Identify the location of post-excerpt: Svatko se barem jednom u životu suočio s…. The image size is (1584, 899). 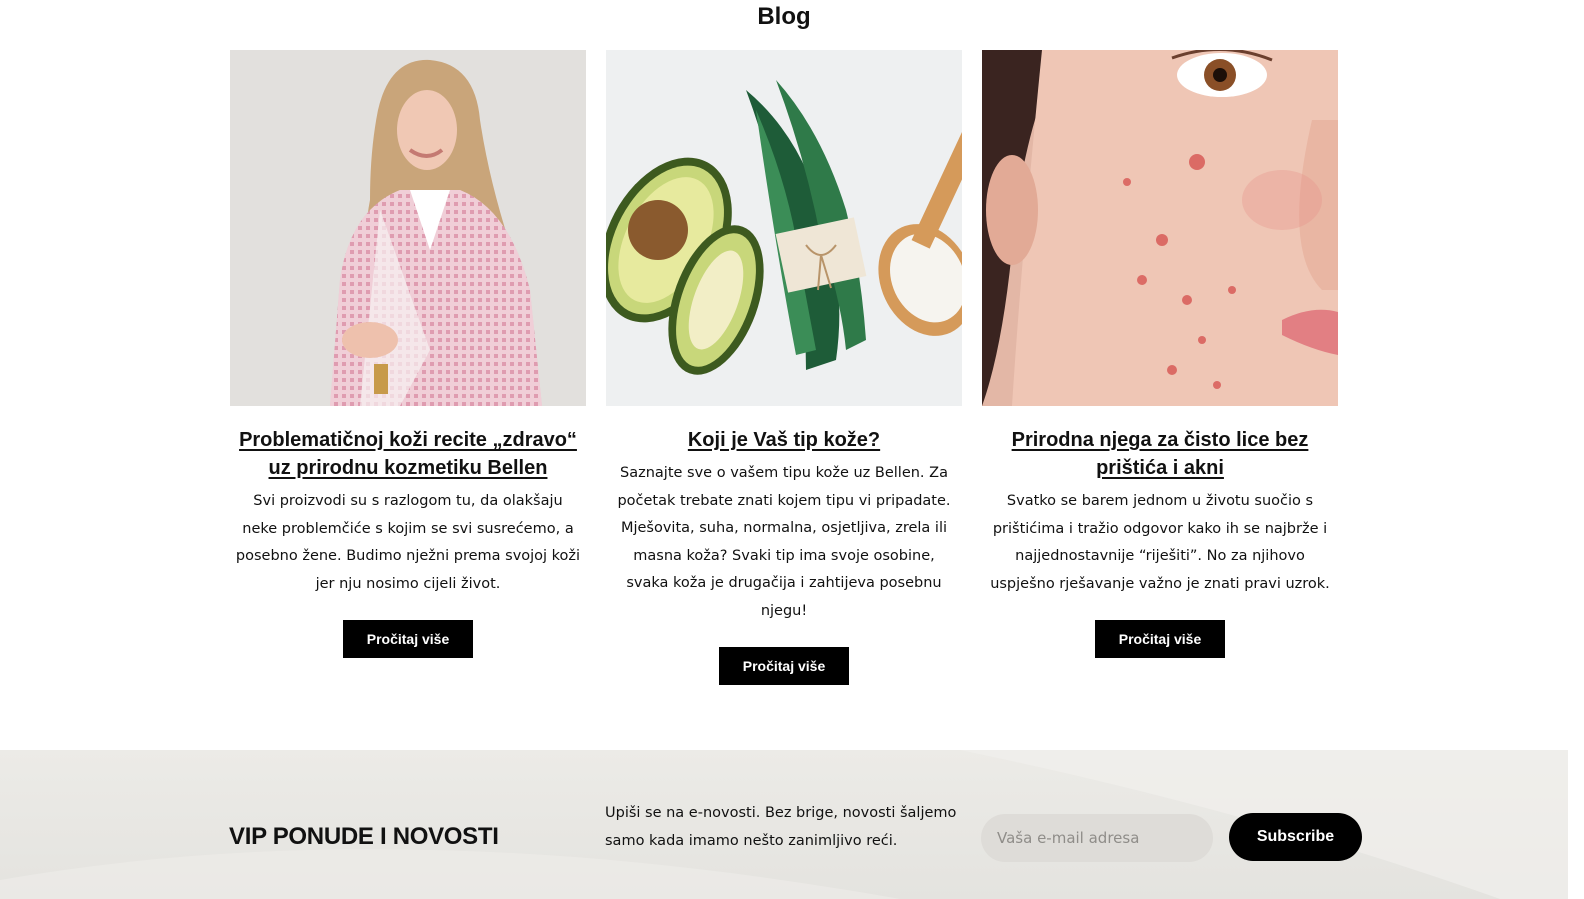
(1160, 542).